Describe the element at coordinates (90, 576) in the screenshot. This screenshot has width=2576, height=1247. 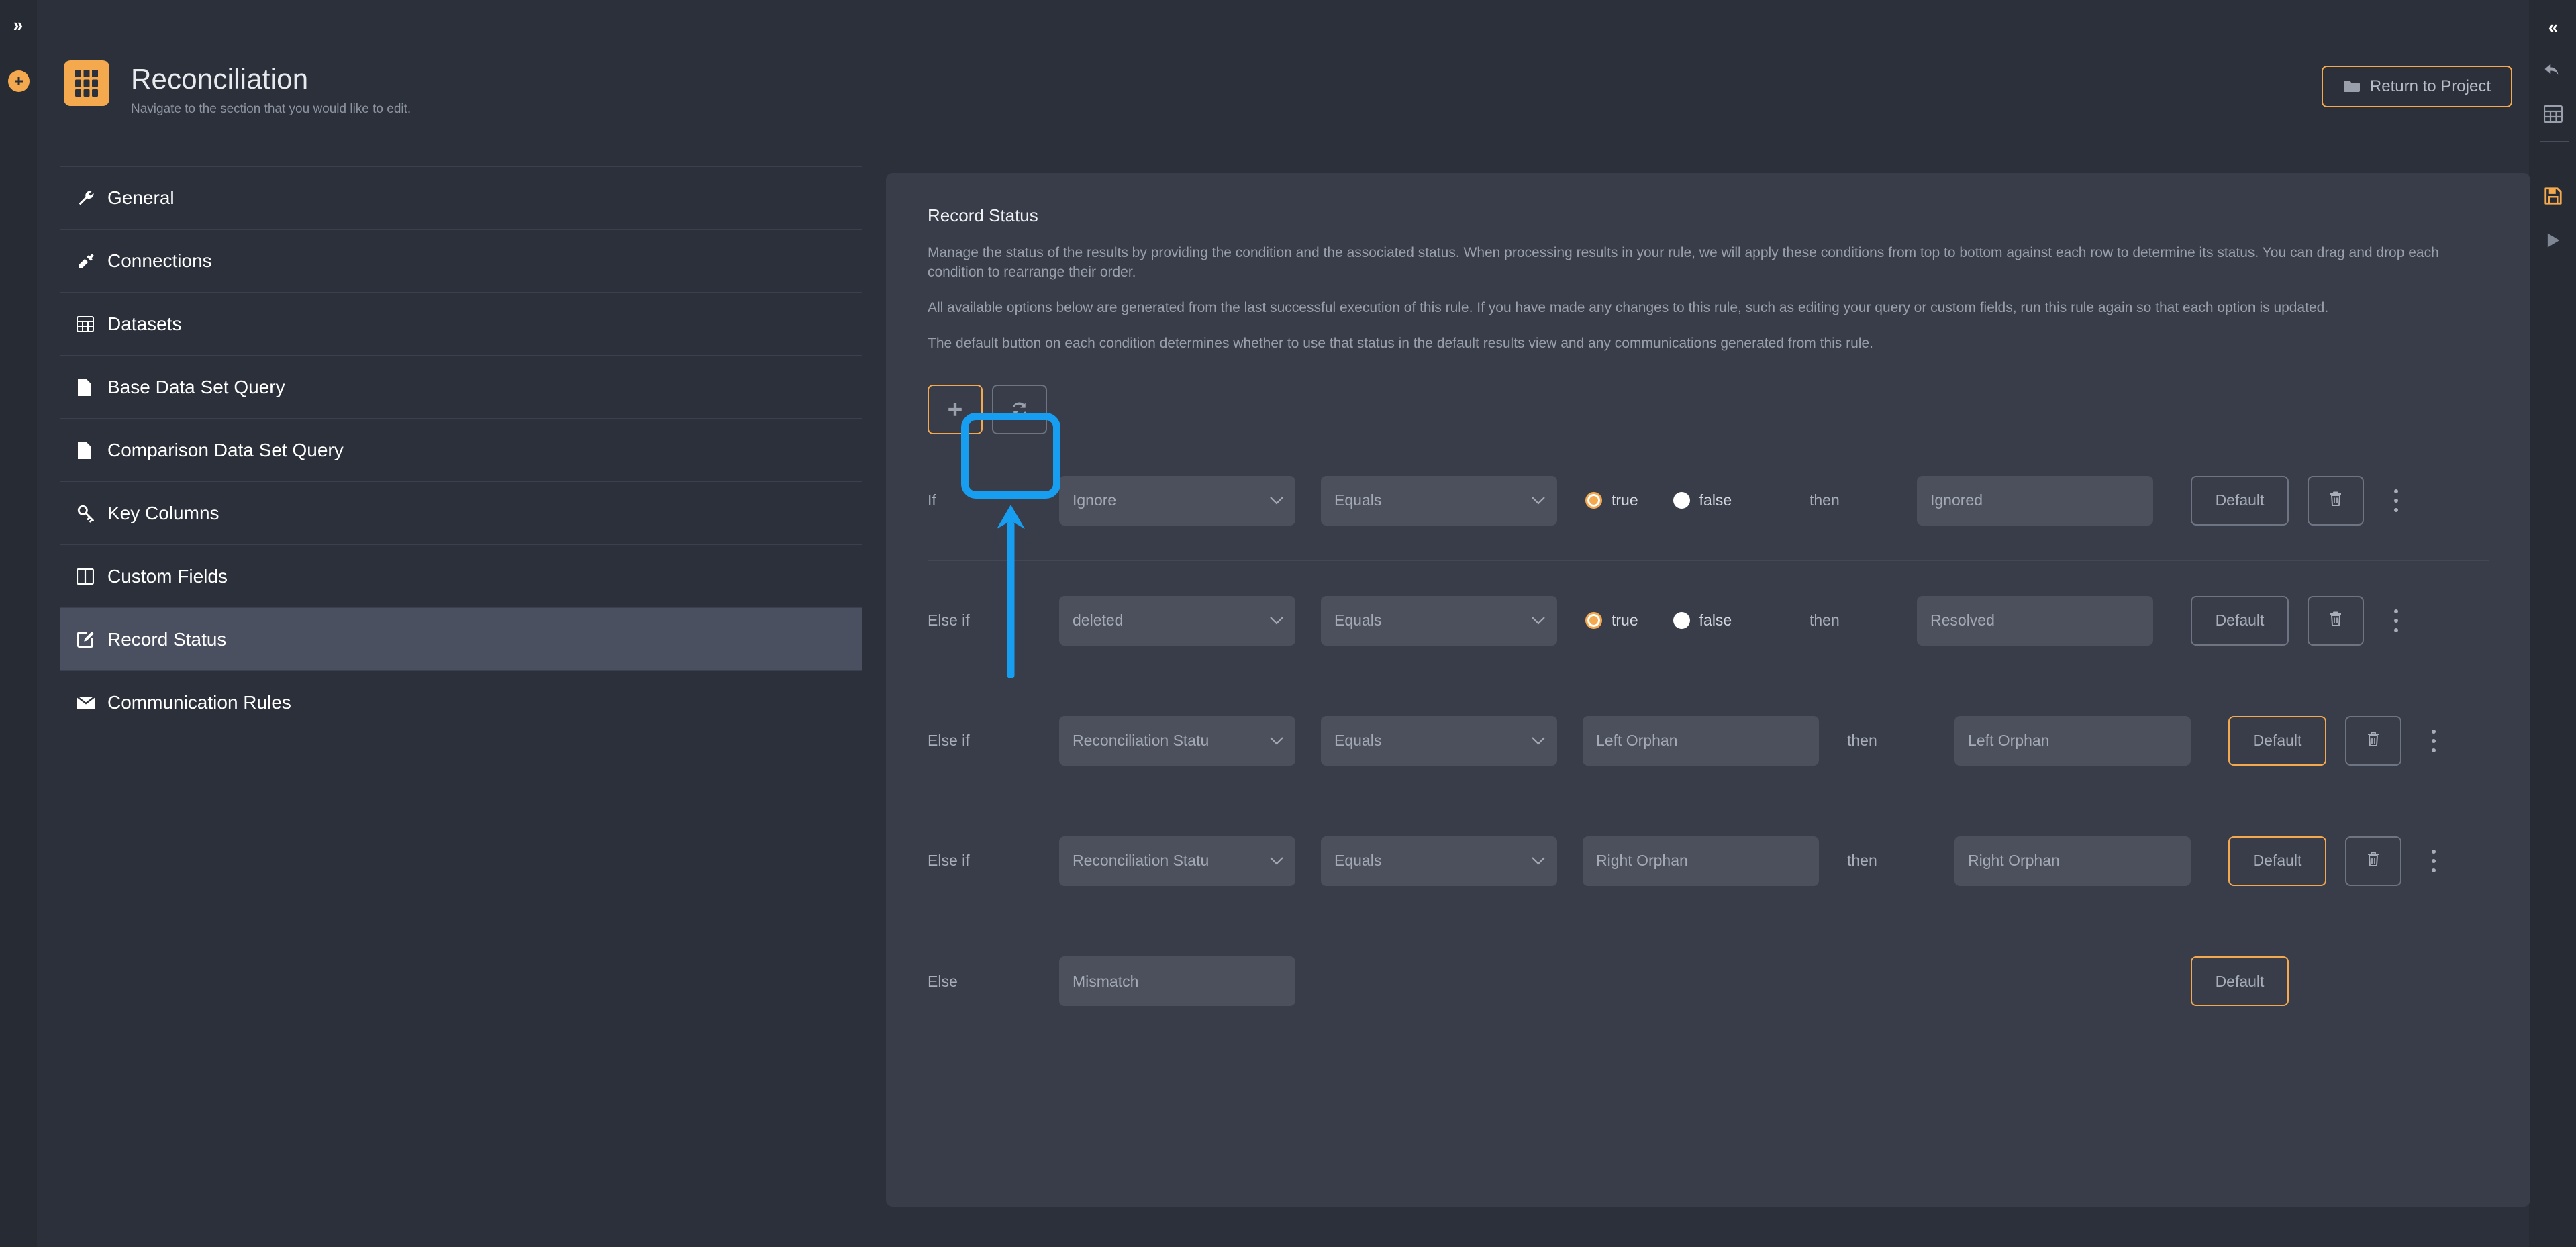
I see `columns-icon` at that location.